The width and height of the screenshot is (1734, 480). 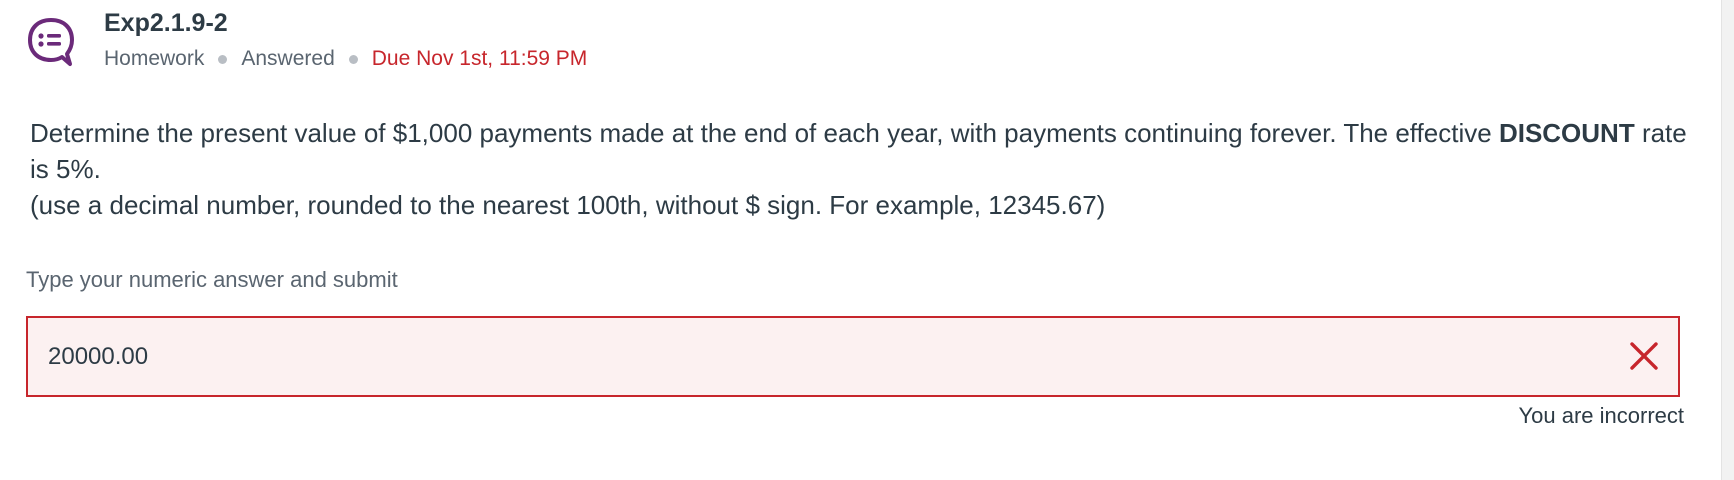 I want to click on scrollbar-track, so click(x=1727, y=240).